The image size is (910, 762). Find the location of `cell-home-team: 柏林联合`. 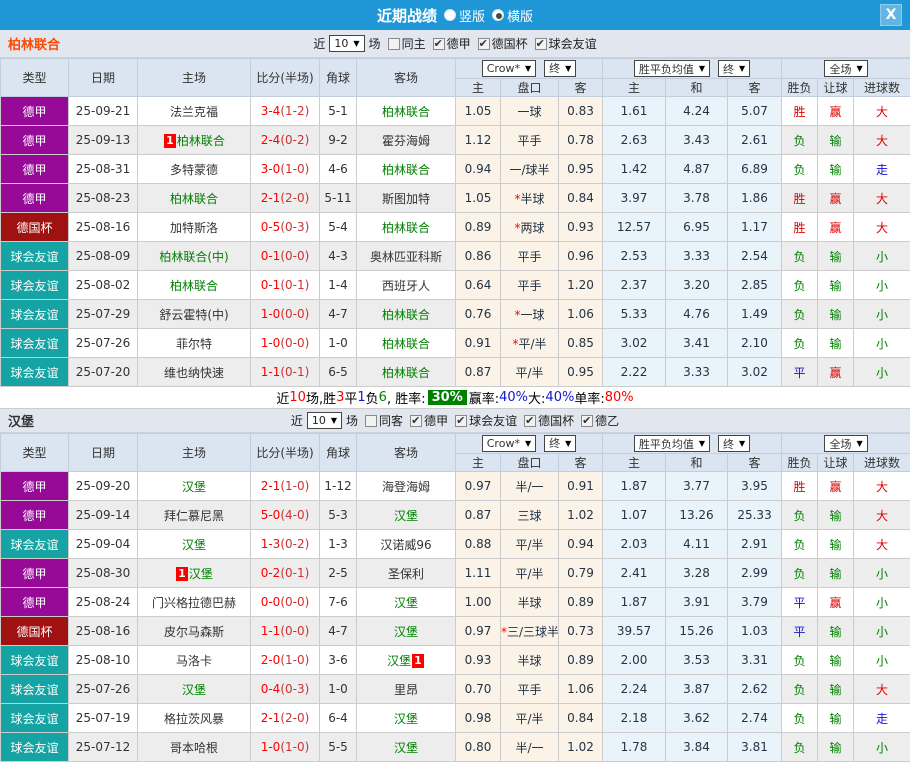

cell-home-team: 柏林联合 is located at coordinates (194, 198).